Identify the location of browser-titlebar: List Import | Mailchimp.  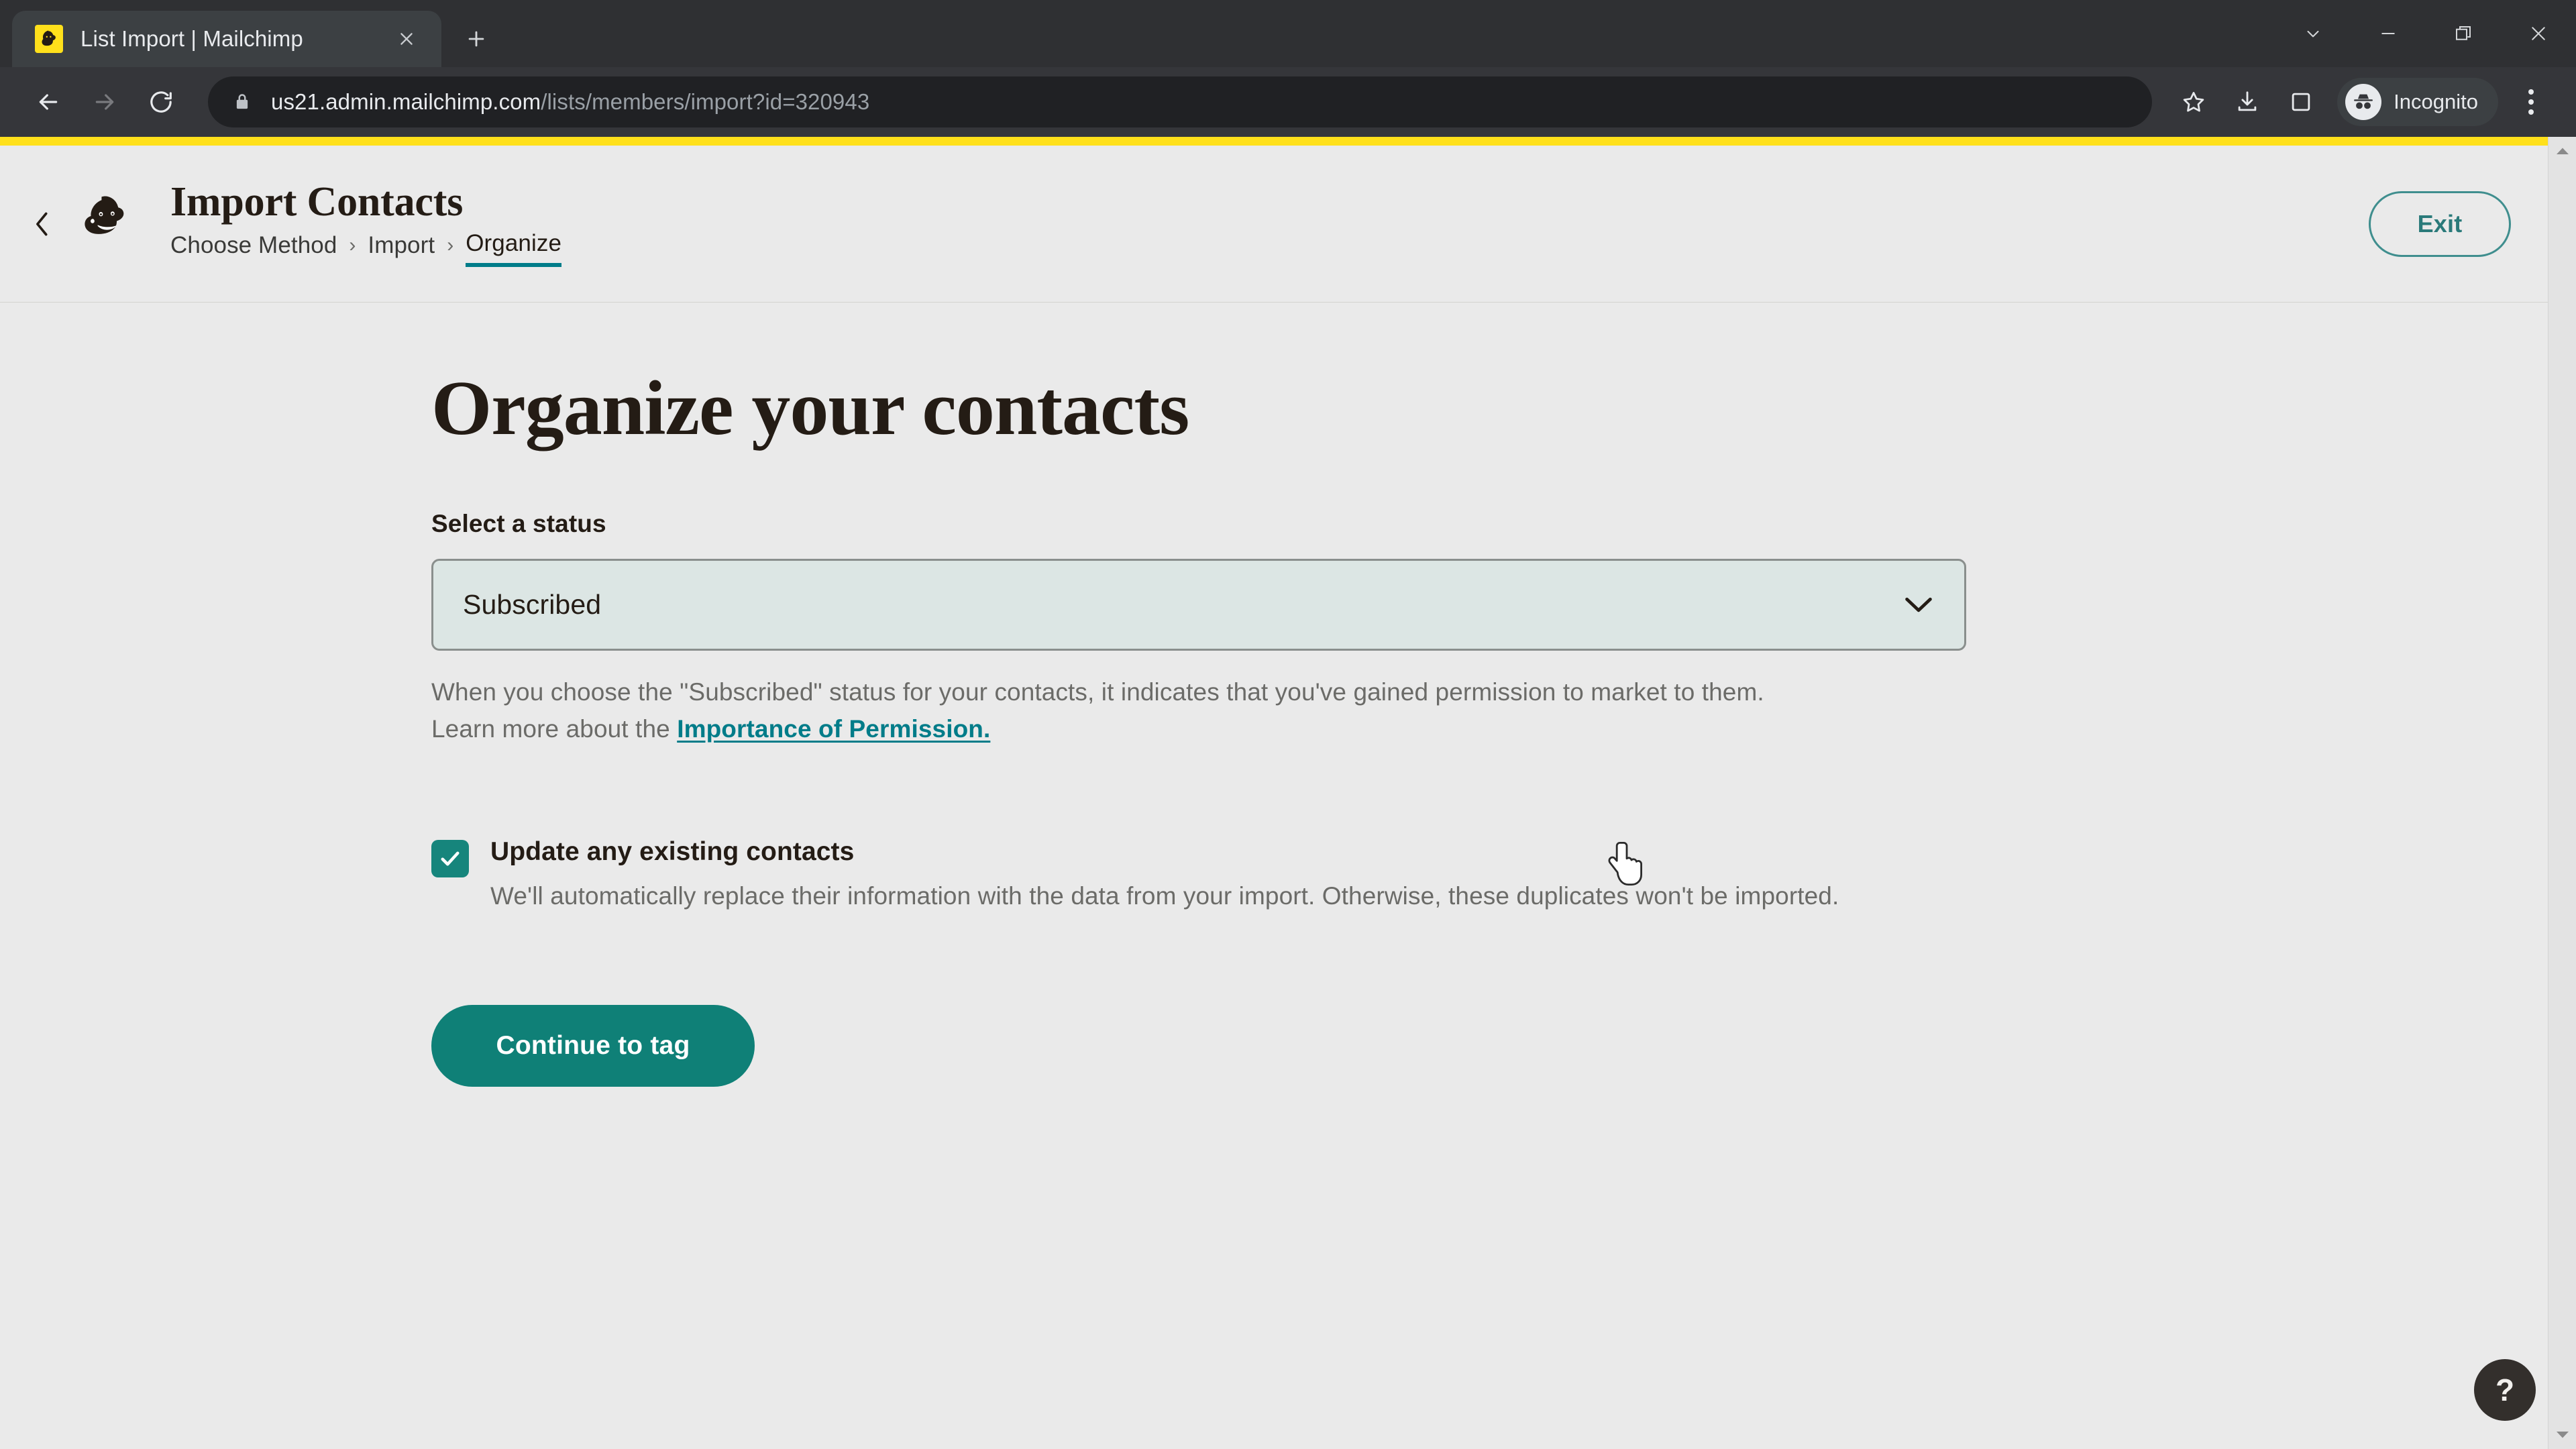
(1288, 33).